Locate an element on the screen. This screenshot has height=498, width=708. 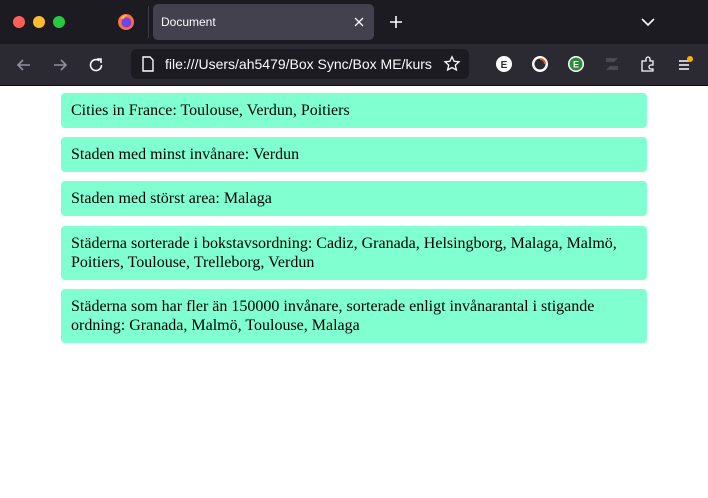
bookmark-star-icon is located at coordinates (452, 64).